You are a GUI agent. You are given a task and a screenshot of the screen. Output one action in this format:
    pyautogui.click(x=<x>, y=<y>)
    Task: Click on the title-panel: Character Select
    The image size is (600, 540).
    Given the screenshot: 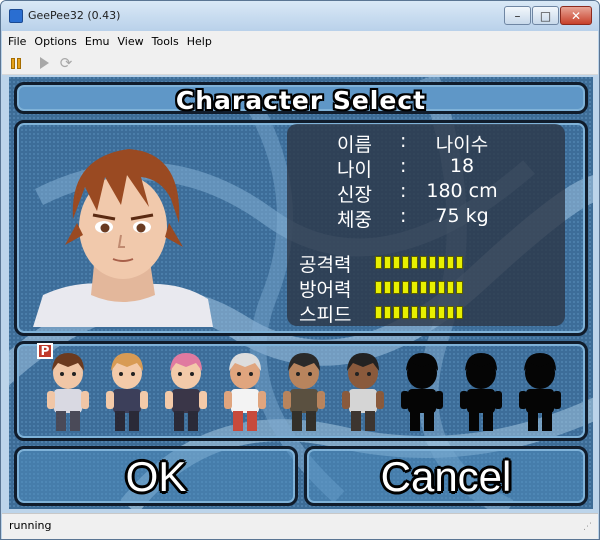 What is the action you would take?
    pyautogui.click(x=301, y=98)
    